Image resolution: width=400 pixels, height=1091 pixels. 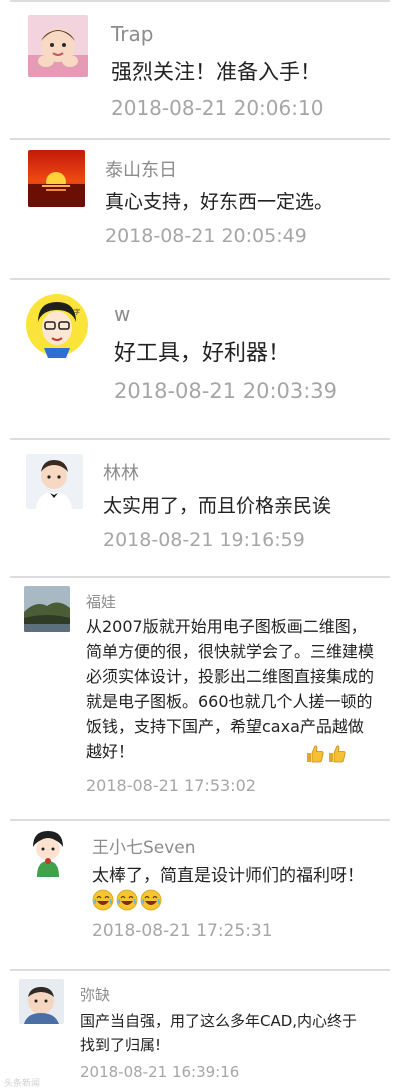 I want to click on comment-time: 2018-08-21 20:05:49, so click(x=206, y=236).